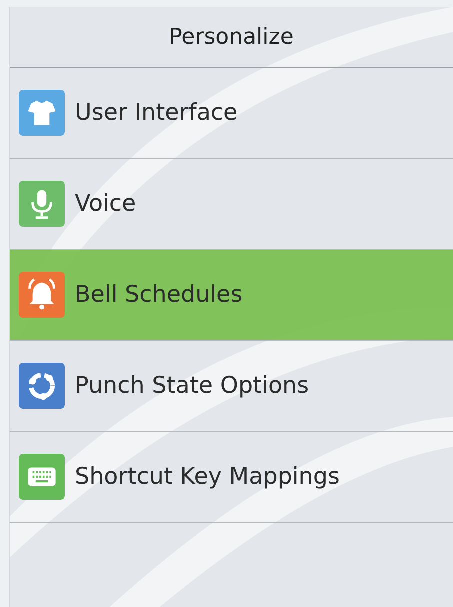 Image resolution: width=453 pixels, height=607 pixels. Describe the element at coordinates (42, 295) in the screenshot. I see `bell-icon` at that location.